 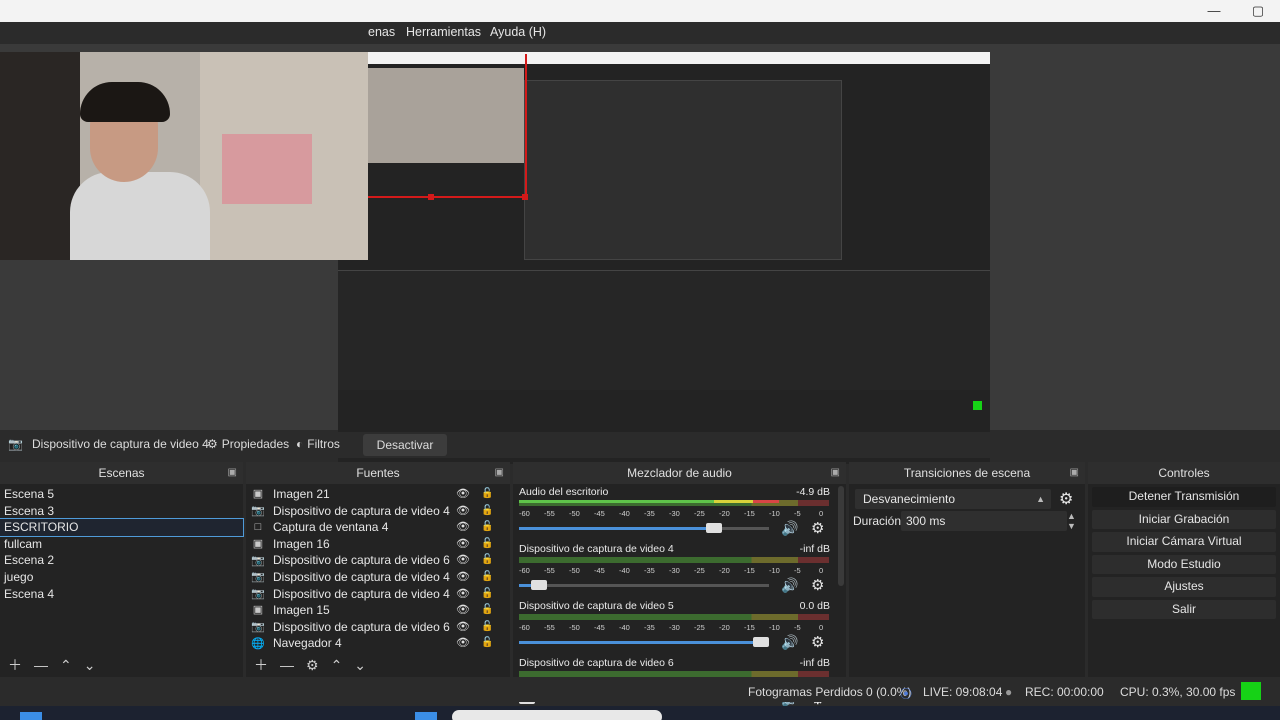 I want to click on taskbar-search, so click(x=557, y=715).